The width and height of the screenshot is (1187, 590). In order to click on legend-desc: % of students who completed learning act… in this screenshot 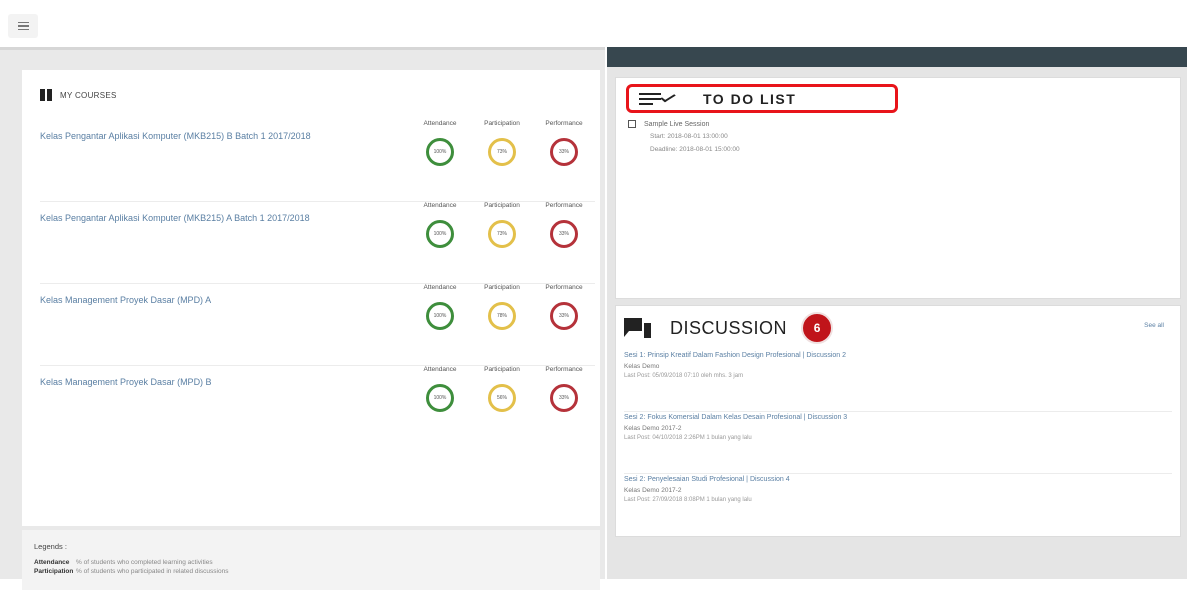, I will do `click(144, 562)`.